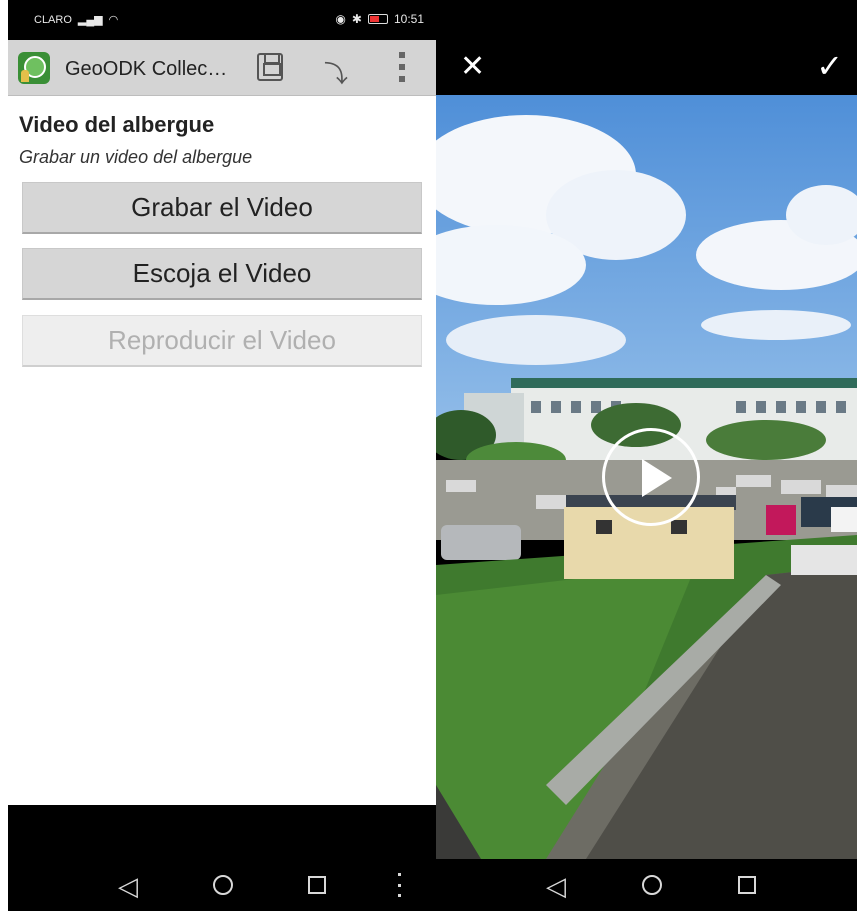 The image size is (857, 911). I want to click on viewer-navigation-bar: ◁, so click(646, 885).